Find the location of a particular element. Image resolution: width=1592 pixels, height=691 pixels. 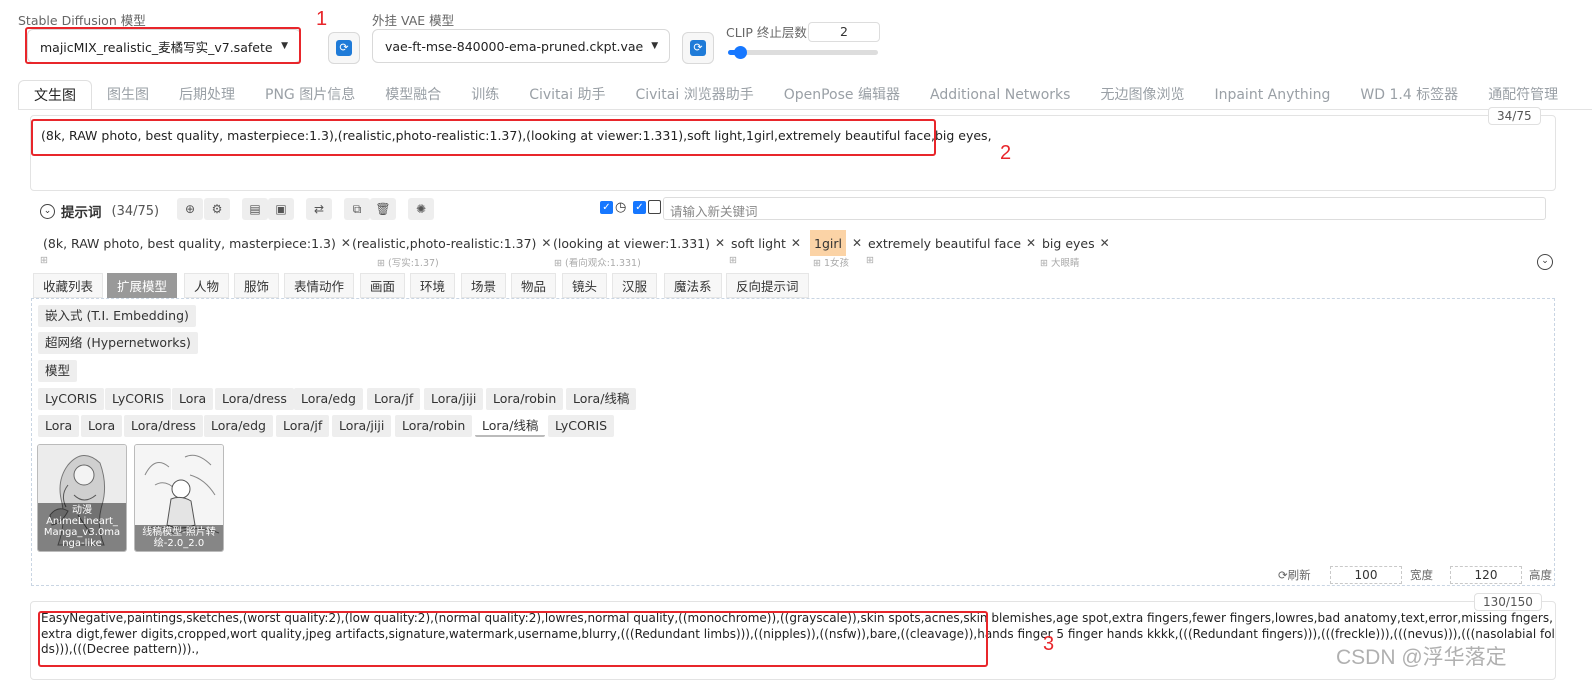

prompt-tag: extremely beautiful face ✕ is located at coordinates (952, 243).